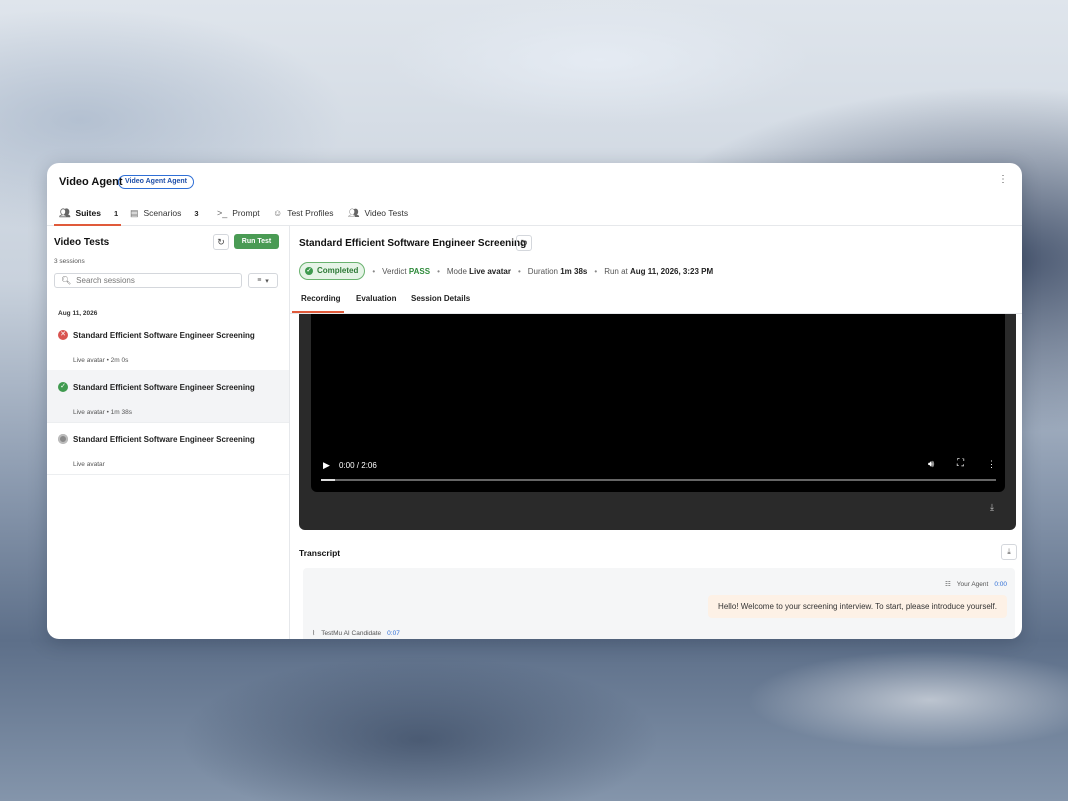  I want to click on check-icon: ✓, so click(309, 271).